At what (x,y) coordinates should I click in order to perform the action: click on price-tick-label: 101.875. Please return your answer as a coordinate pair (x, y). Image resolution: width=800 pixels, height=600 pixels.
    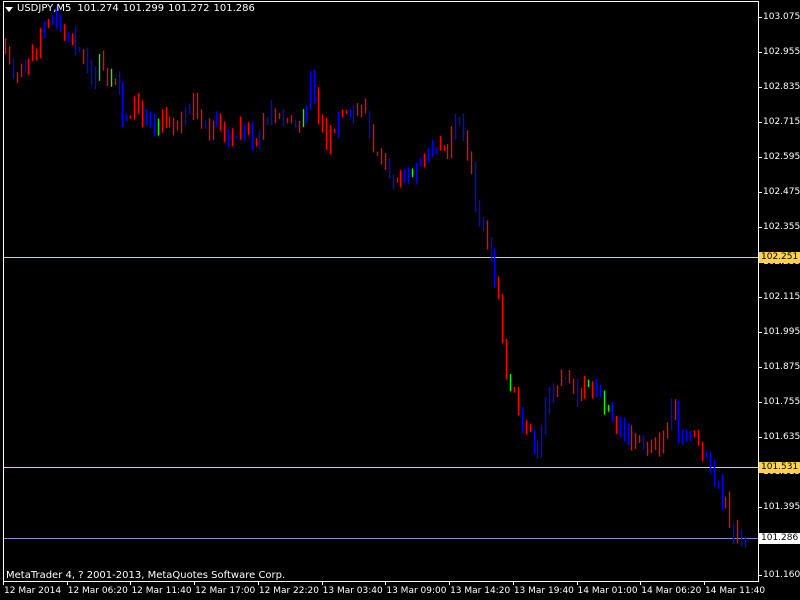
    Looking at the image, I should click on (781, 366).